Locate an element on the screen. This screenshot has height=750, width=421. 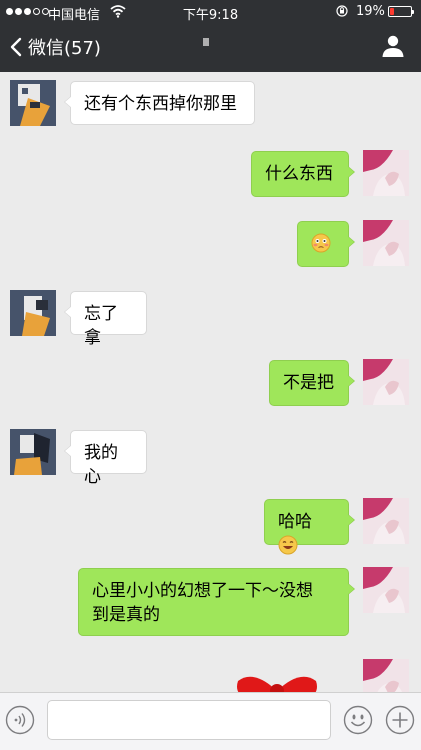
cursor-mark is located at coordinates (206, 42).